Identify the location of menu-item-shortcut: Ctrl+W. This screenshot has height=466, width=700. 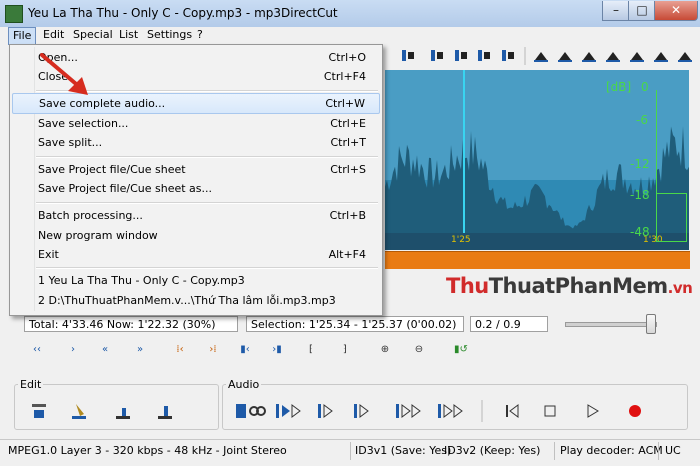
(345, 103).